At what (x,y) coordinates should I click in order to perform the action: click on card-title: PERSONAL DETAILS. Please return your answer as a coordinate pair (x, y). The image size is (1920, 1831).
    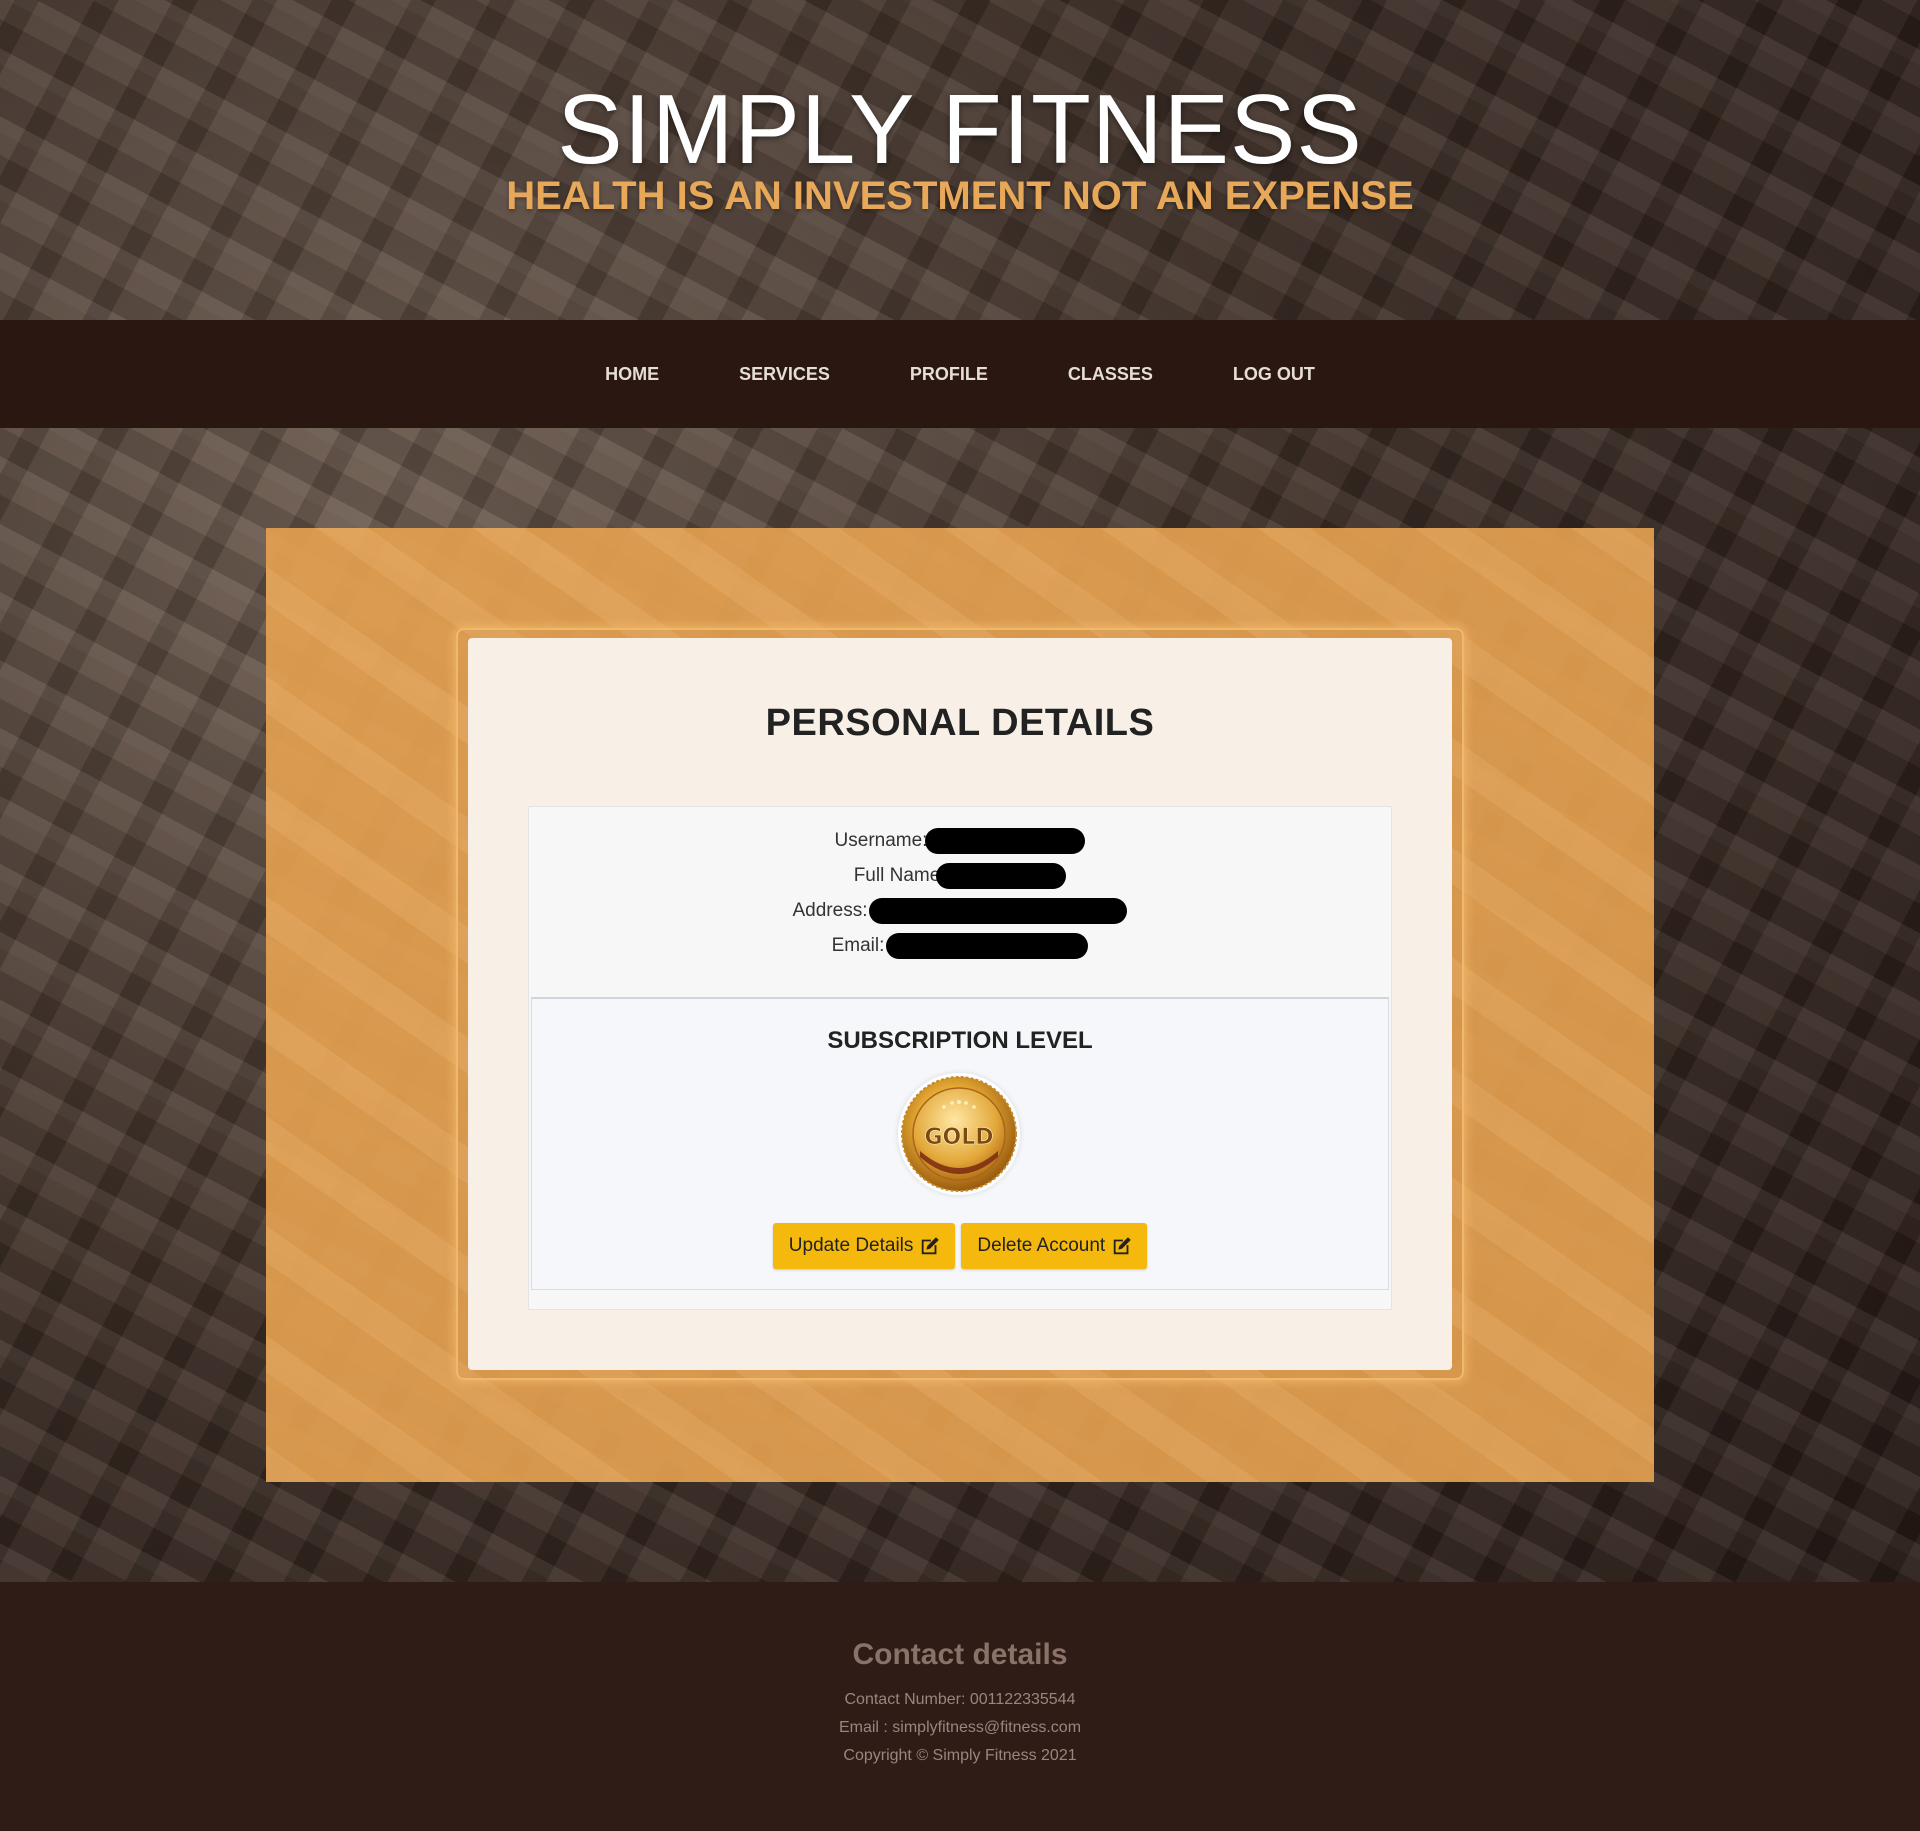
    Looking at the image, I should click on (960, 723).